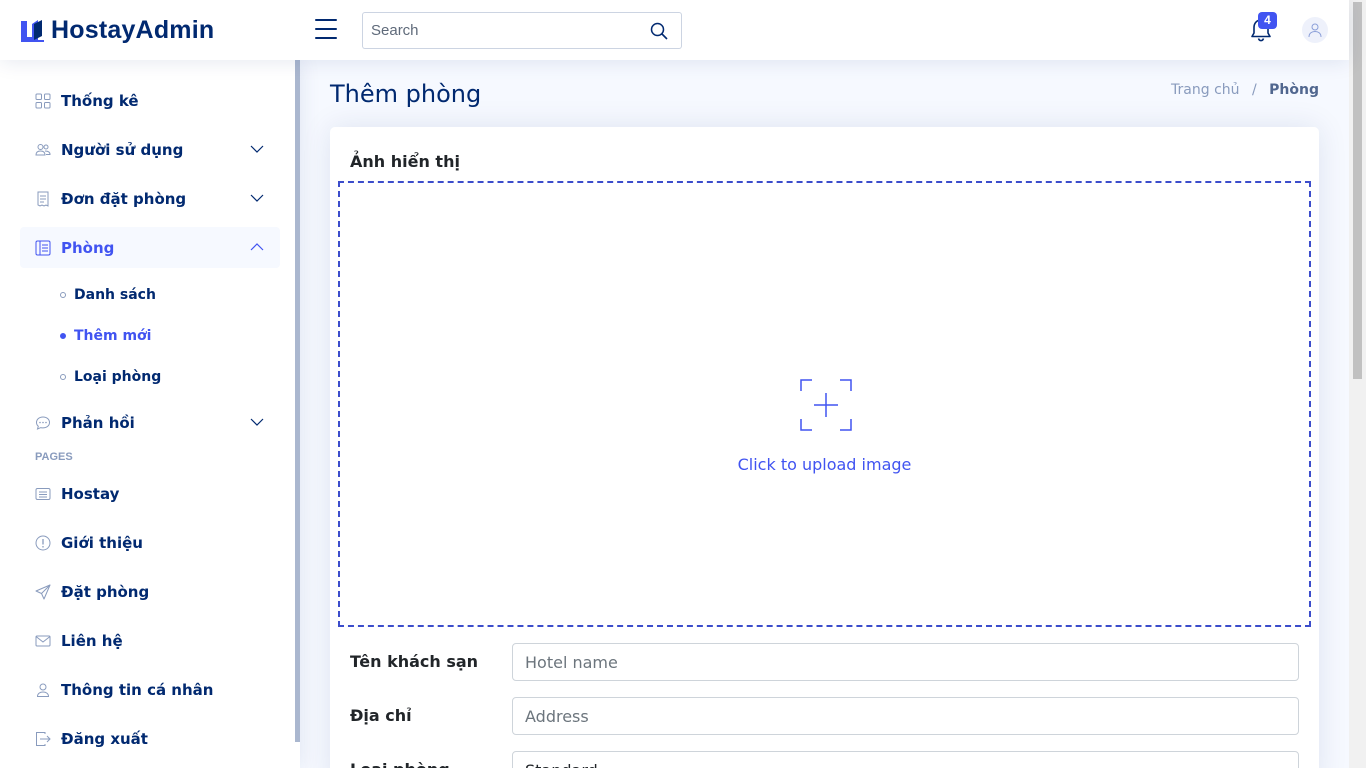 The width and height of the screenshot is (1366, 768). Describe the element at coordinates (43, 493) in the screenshot. I see `card-list-icon` at that location.